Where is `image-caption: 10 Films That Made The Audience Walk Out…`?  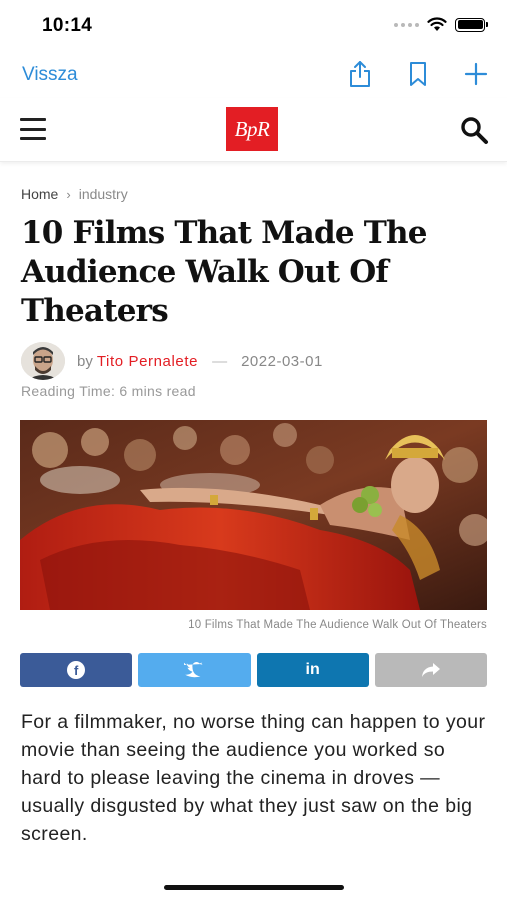
image-caption: 10 Films That Made The Audience Walk Out… is located at coordinates (337, 625).